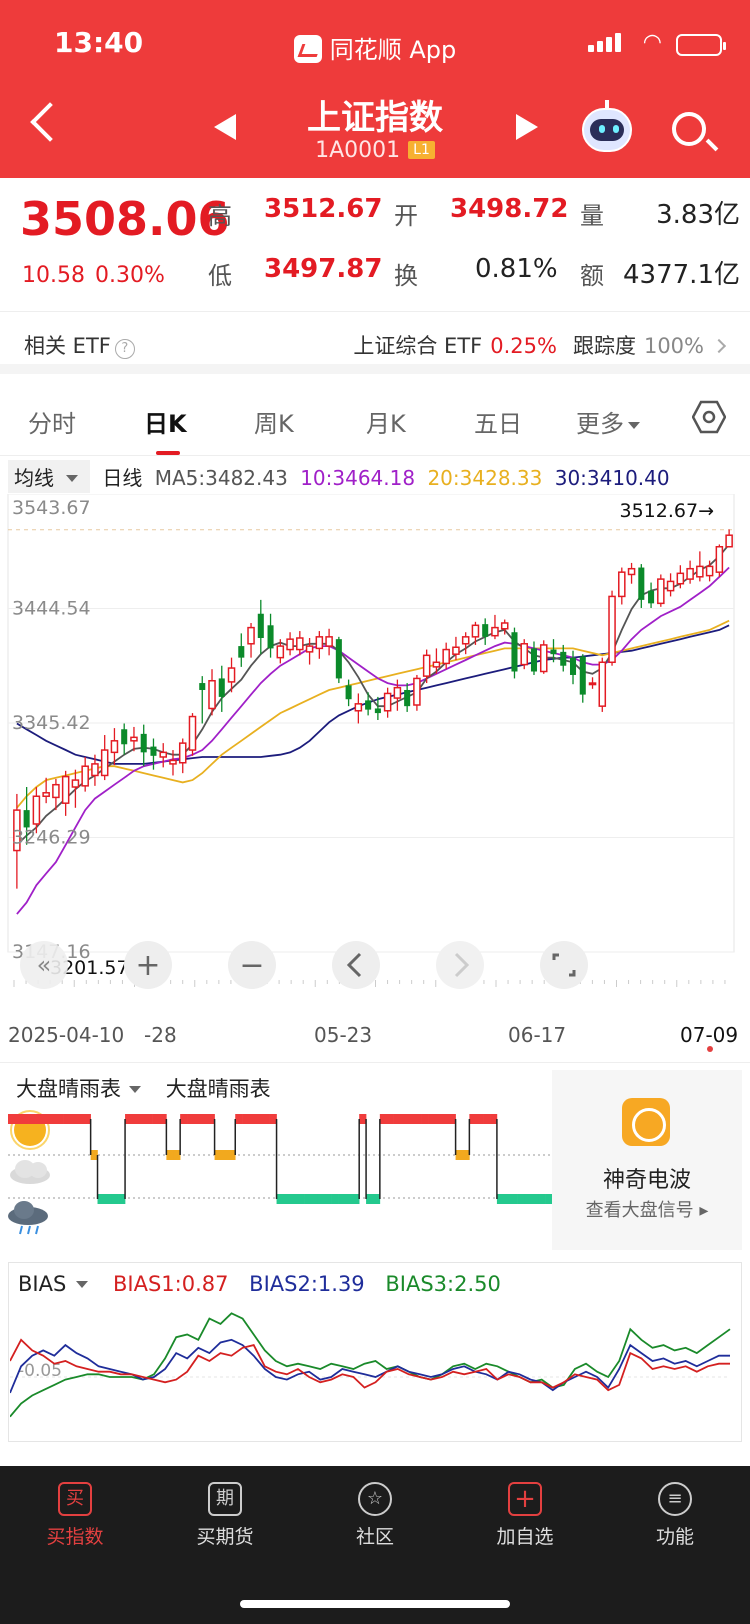  I want to click on tab-buy-index: 买买指数, so click(75, 1515).